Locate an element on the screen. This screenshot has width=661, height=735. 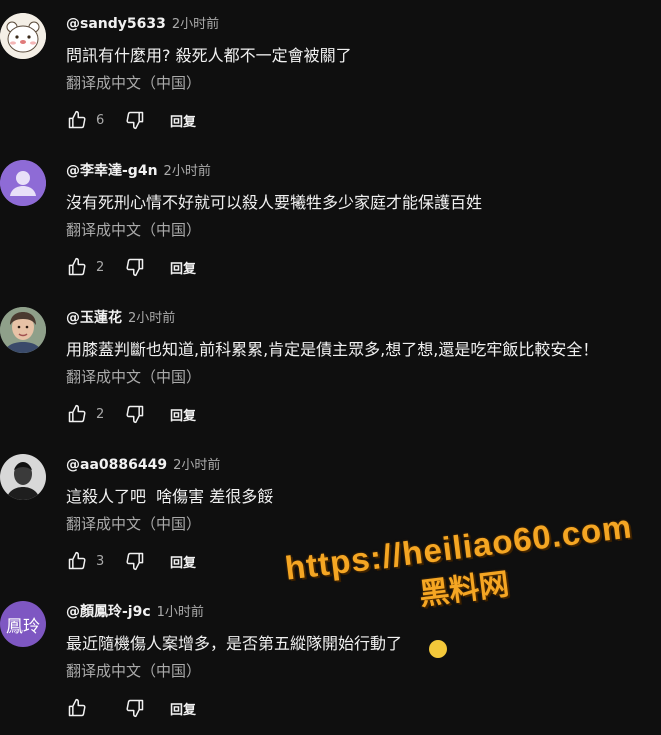
comment-actions: 回复 is located at coordinates (131, 708).